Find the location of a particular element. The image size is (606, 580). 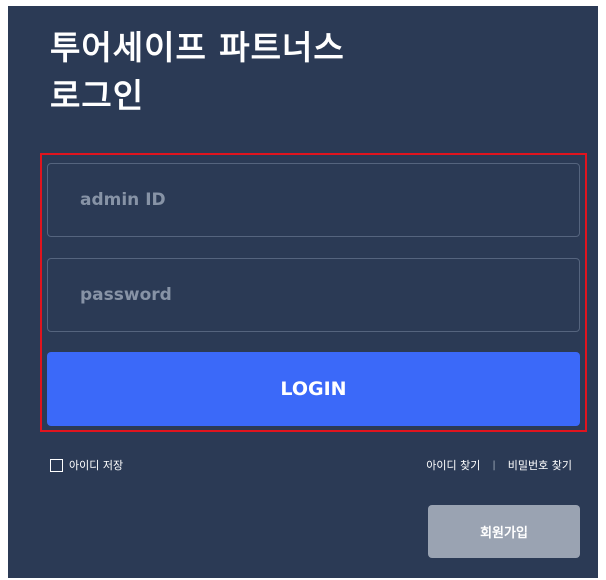

admin-id-input is located at coordinates (313, 200).